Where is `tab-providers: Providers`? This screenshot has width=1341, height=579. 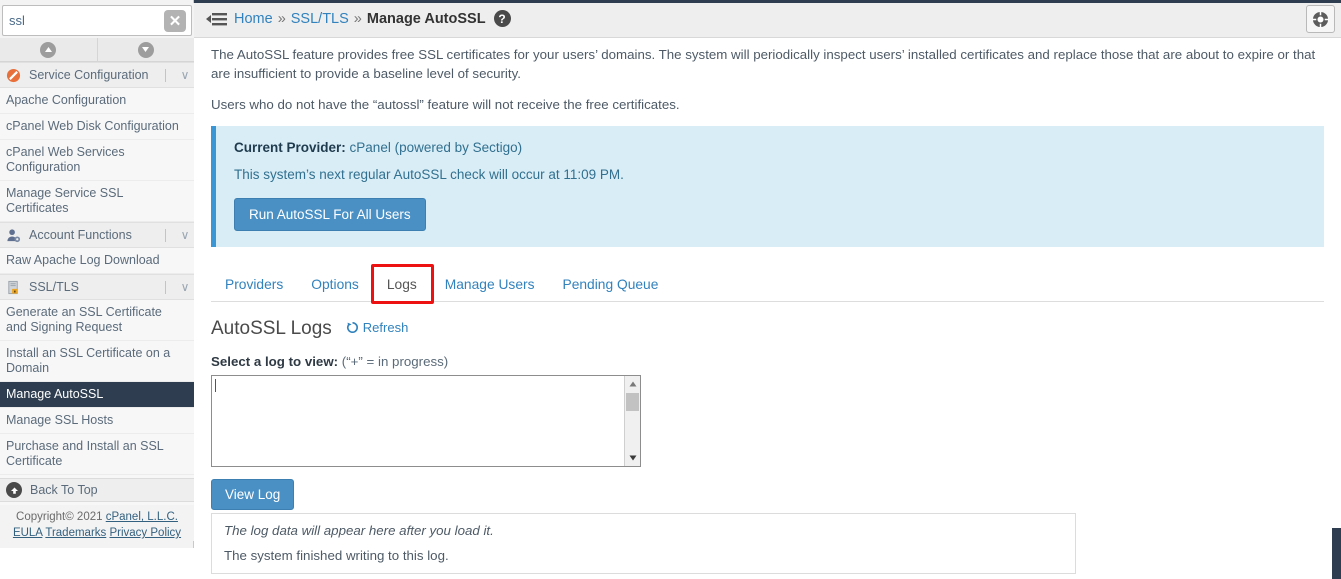
tab-providers: Providers is located at coordinates (254, 286).